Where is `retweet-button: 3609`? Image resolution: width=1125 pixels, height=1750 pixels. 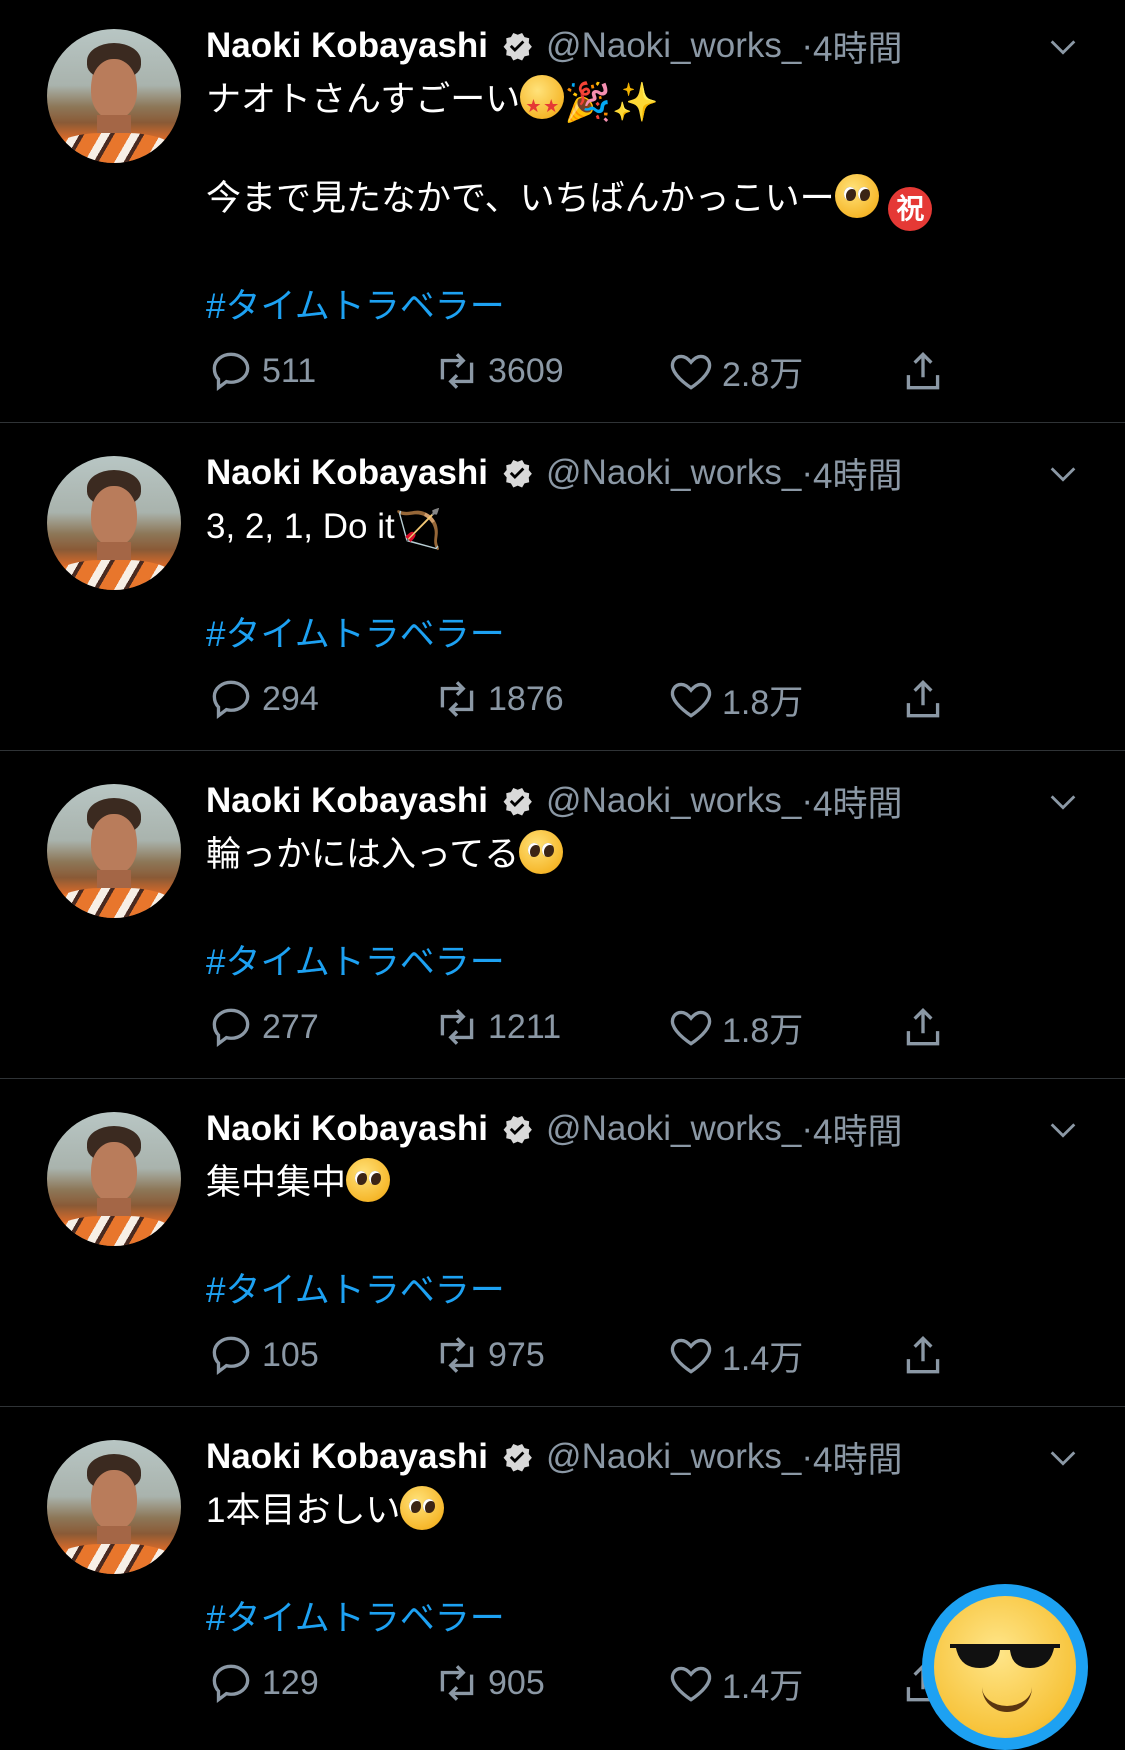 retweet-button: 3609 is located at coordinates (498, 371).